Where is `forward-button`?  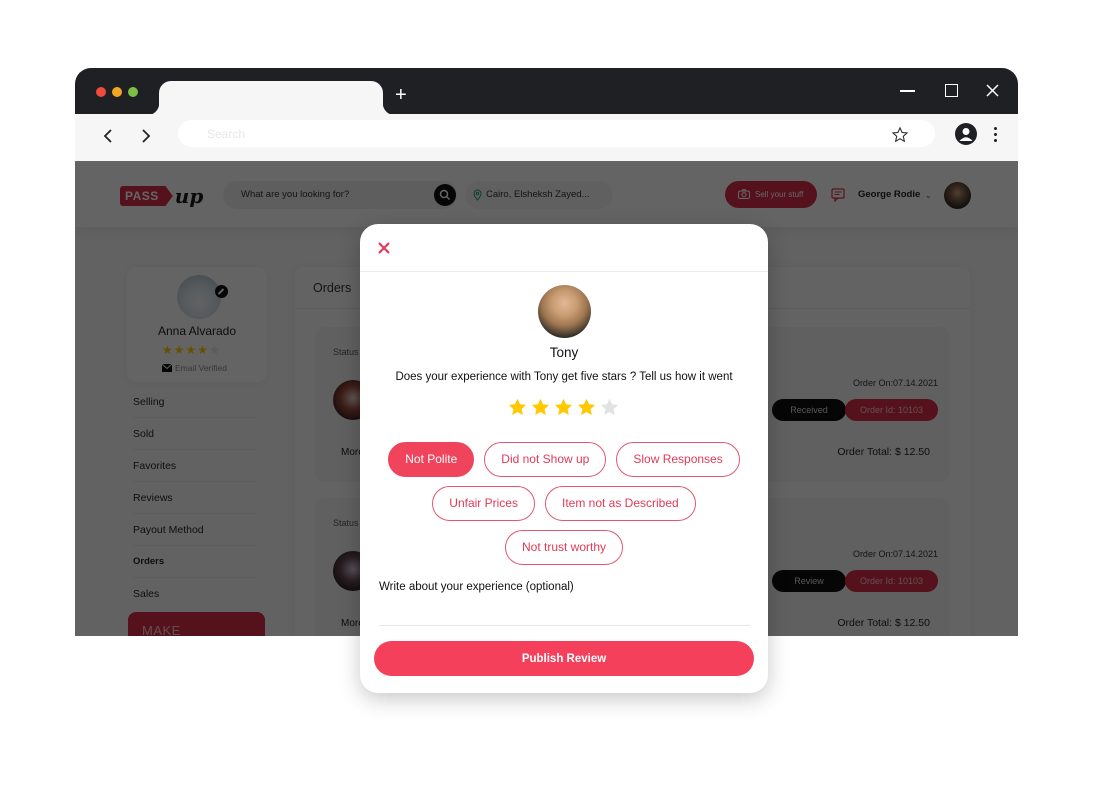
forward-button is located at coordinates (145, 136).